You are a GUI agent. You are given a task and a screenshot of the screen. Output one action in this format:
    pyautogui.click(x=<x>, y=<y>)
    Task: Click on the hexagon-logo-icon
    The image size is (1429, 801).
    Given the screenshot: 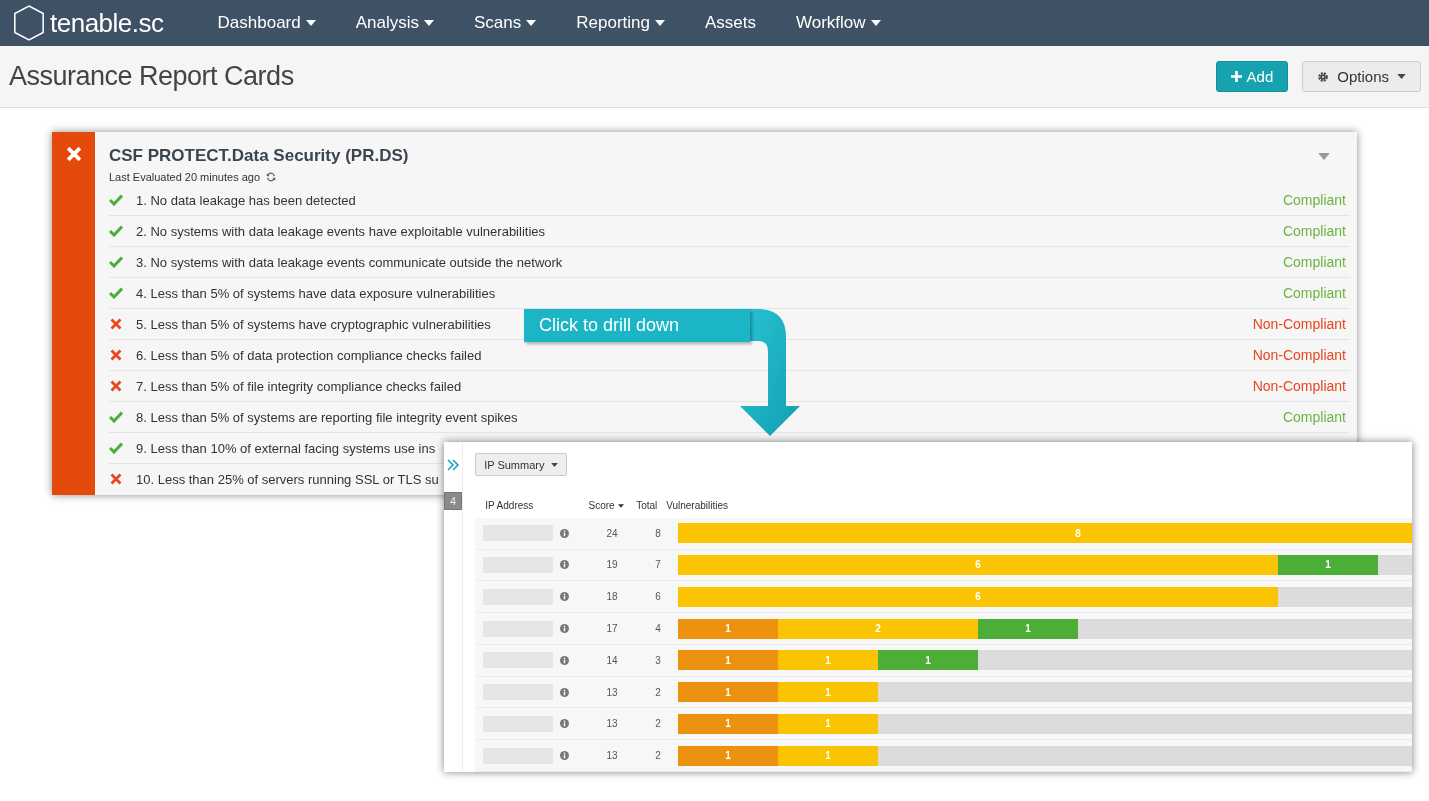 What is the action you would take?
    pyautogui.click(x=29, y=23)
    